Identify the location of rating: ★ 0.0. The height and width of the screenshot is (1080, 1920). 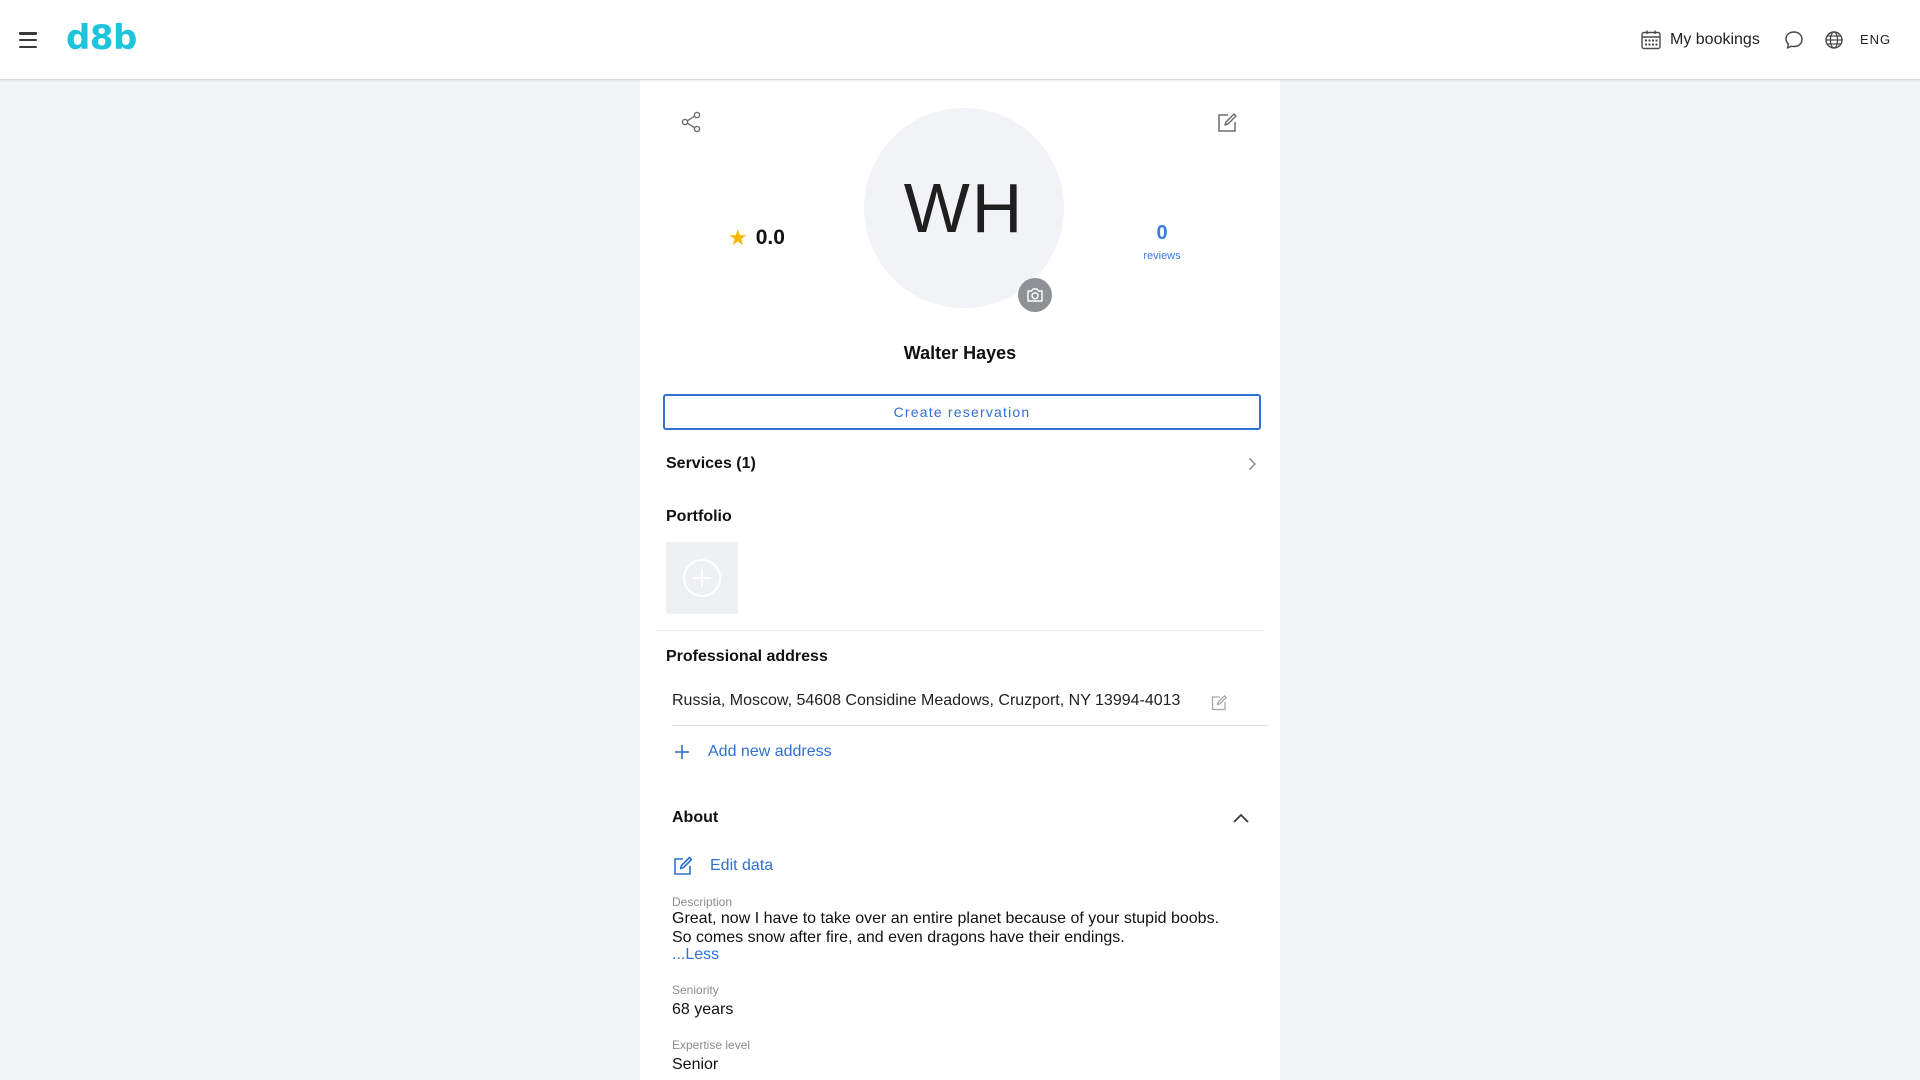
(756, 238).